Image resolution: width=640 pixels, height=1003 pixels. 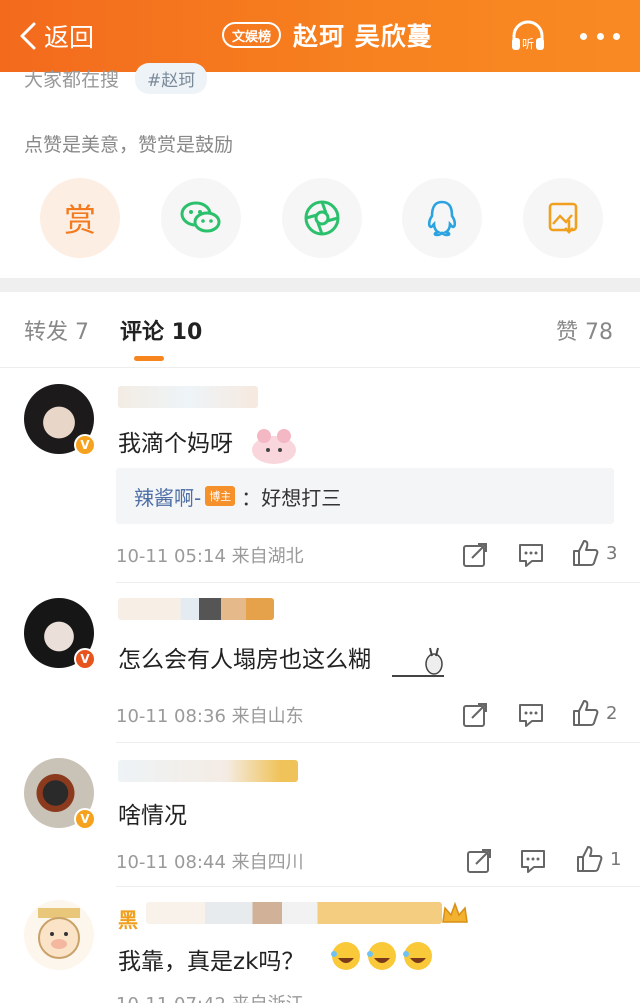 I want to click on like-count: 3, so click(x=612, y=553).